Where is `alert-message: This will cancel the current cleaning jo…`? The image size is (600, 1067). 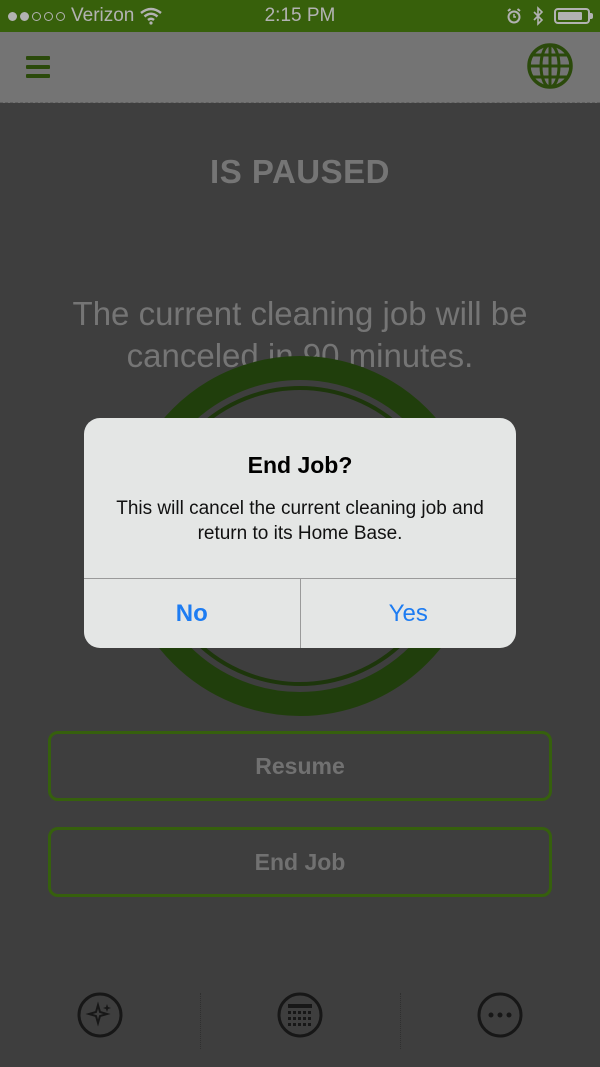
alert-message: This will cancel the current cleaning jo… is located at coordinates (300, 521).